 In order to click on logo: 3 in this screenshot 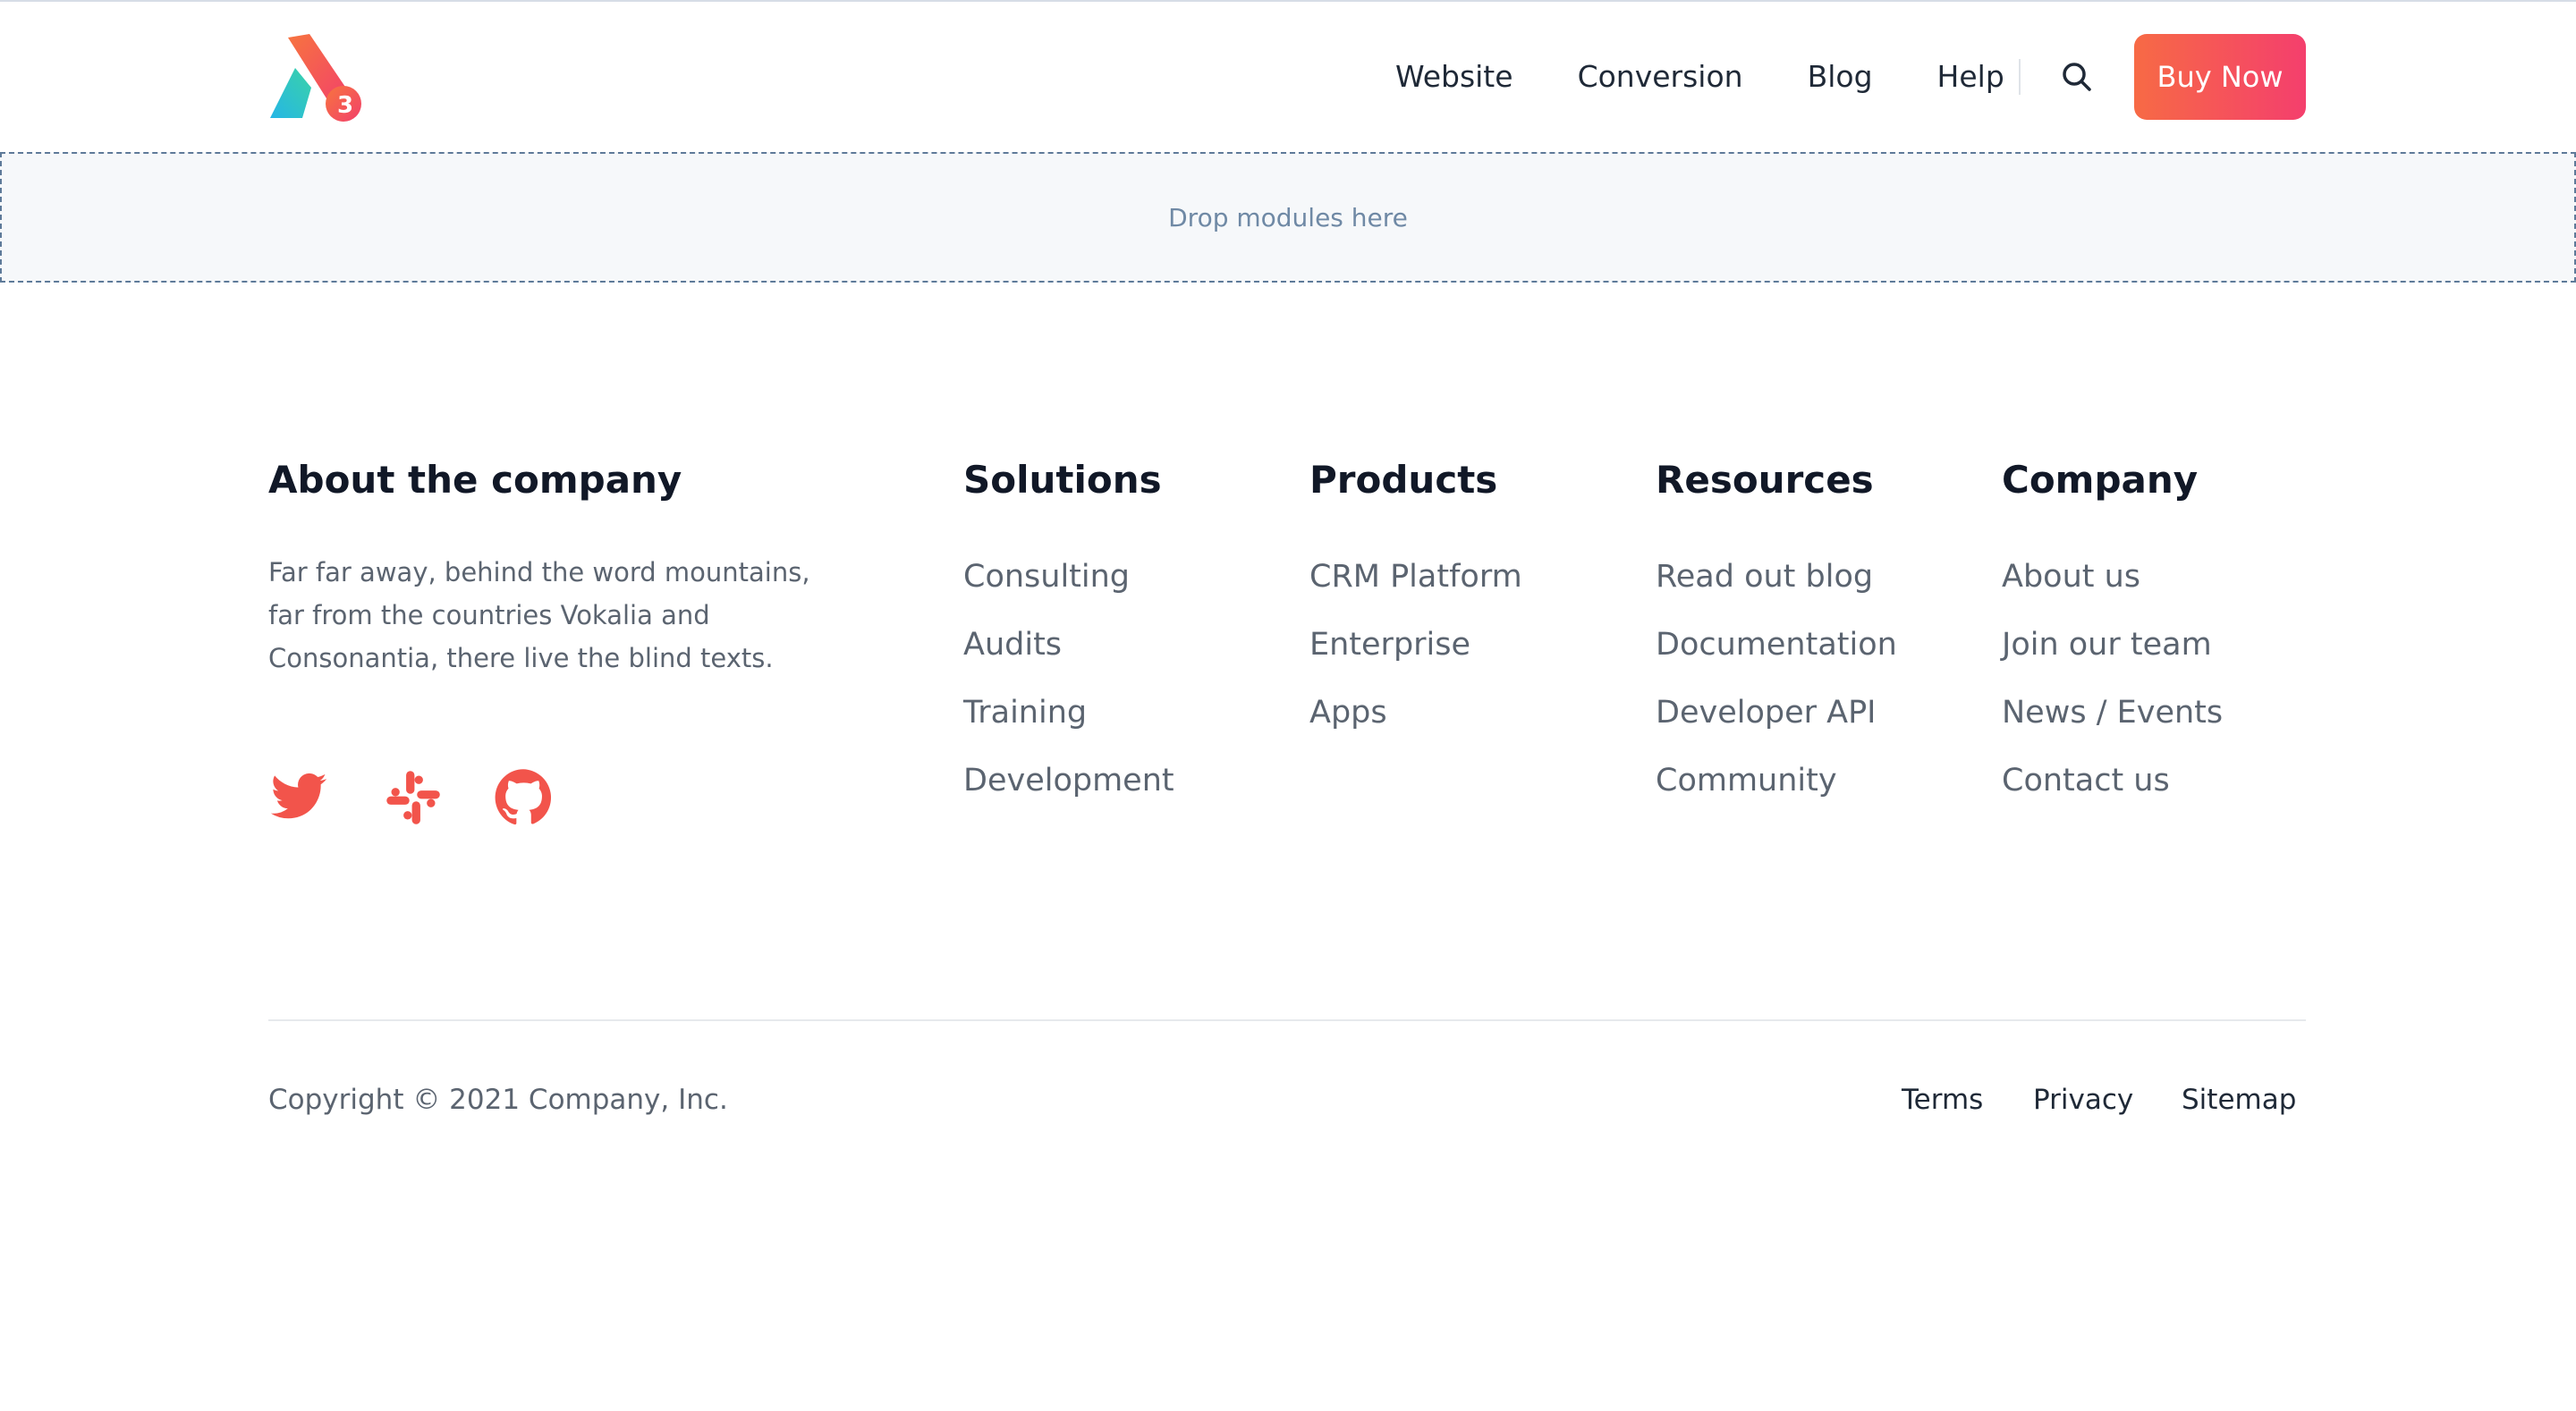, I will do `click(317, 77)`.